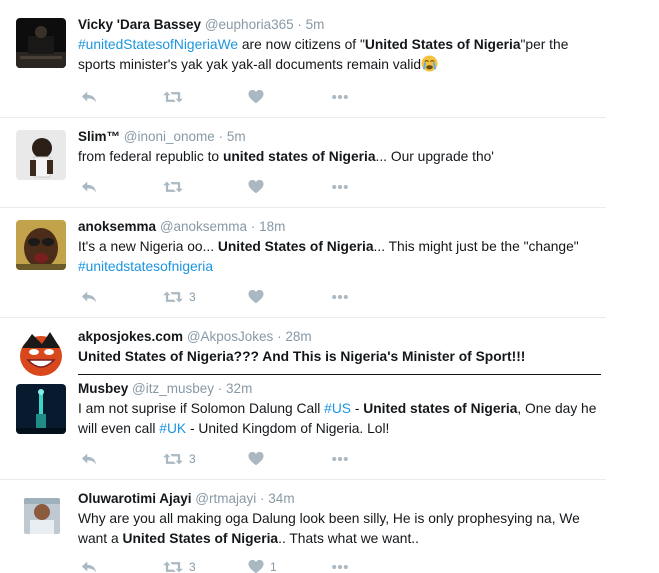 This screenshot has height=573, width=659. Describe the element at coordinates (158, 44) in the screenshot. I see `hashtag-link: #unitedStatesofNigeriaWe` at that location.